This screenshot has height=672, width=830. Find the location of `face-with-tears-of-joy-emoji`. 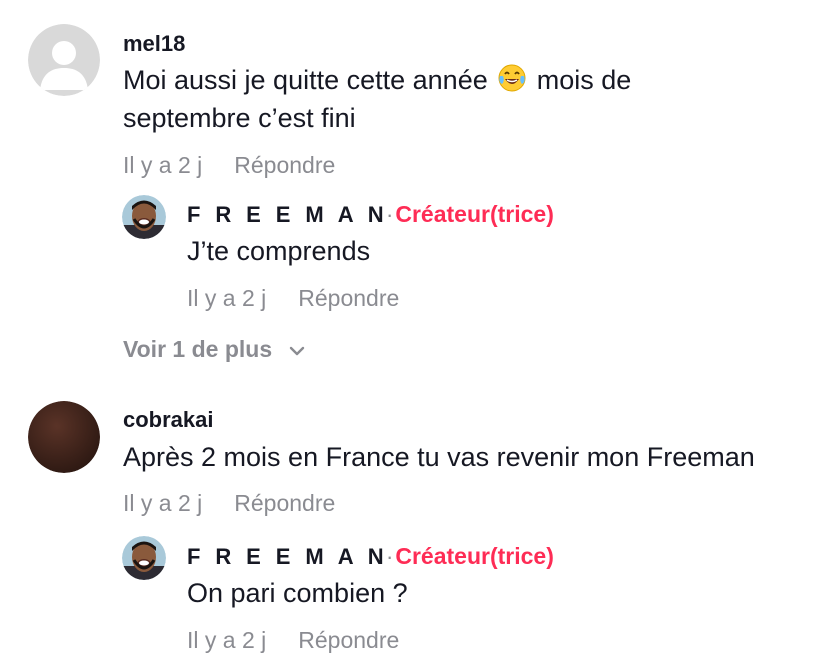

face-with-tears-of-joy-emoji is located at coordinates (512, 83).